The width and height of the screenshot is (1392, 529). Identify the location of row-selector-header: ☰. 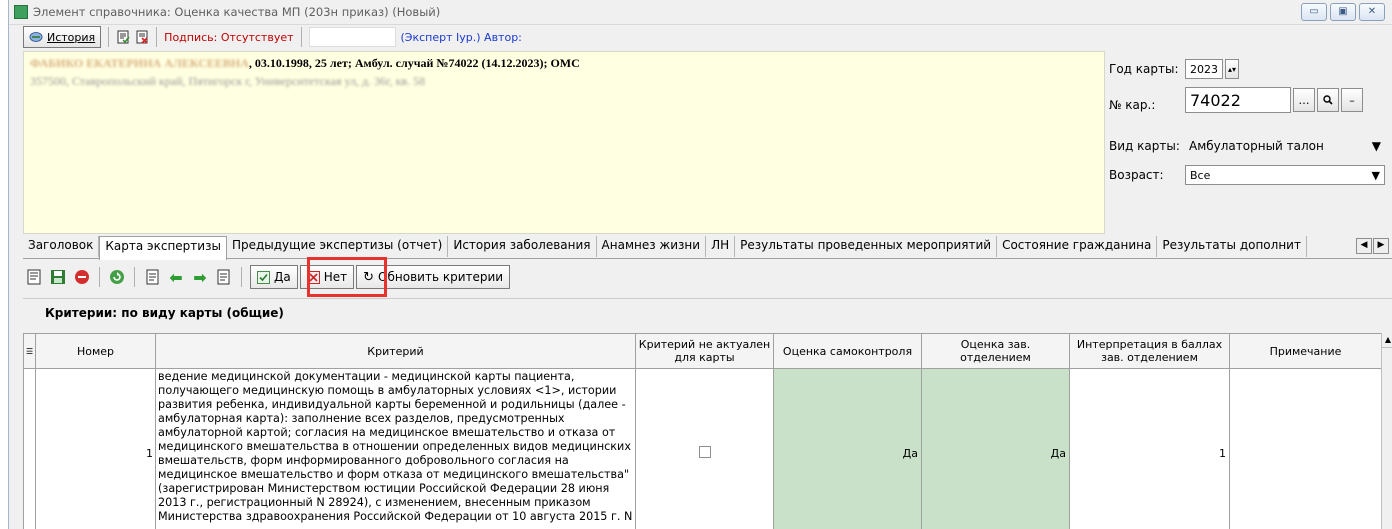
(29, 351).